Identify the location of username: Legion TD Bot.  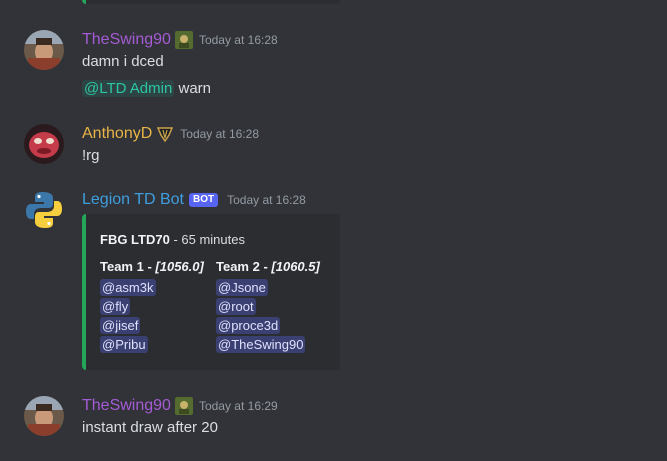
(133, 200).